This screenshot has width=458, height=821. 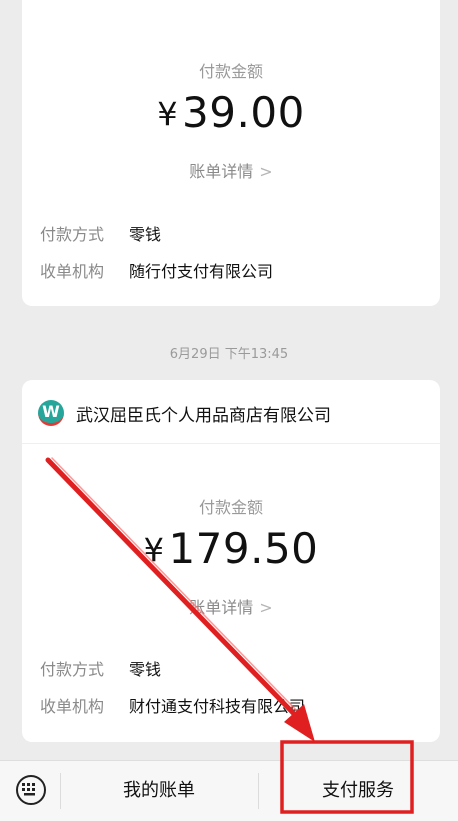 I want to click on my-bill-tab: 我的账单, so click(x=159, y=791).